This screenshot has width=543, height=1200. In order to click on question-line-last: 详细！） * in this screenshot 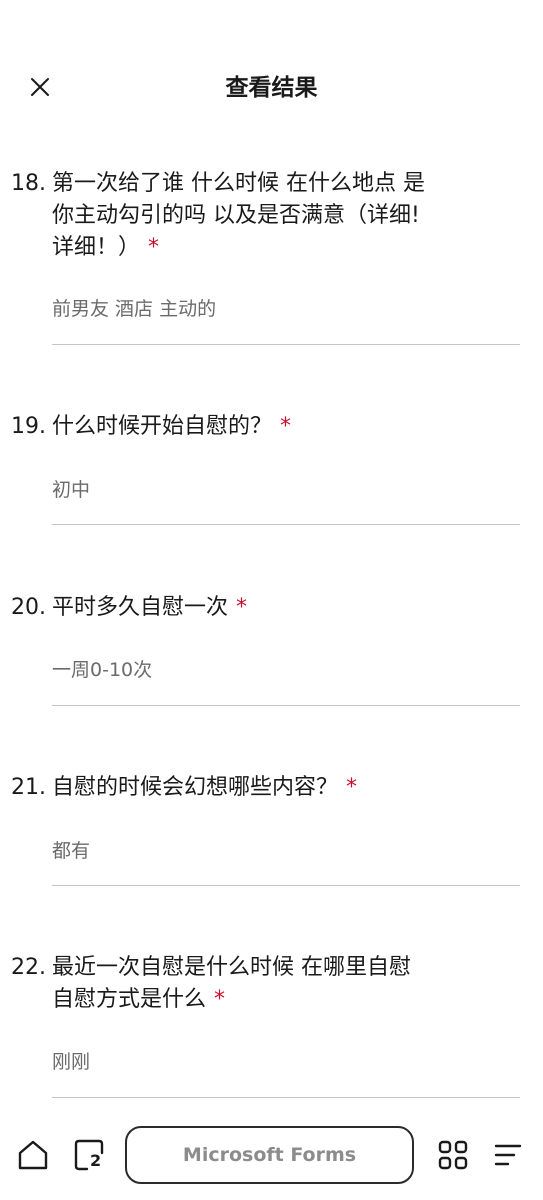, I will do `click(267, 248)`.